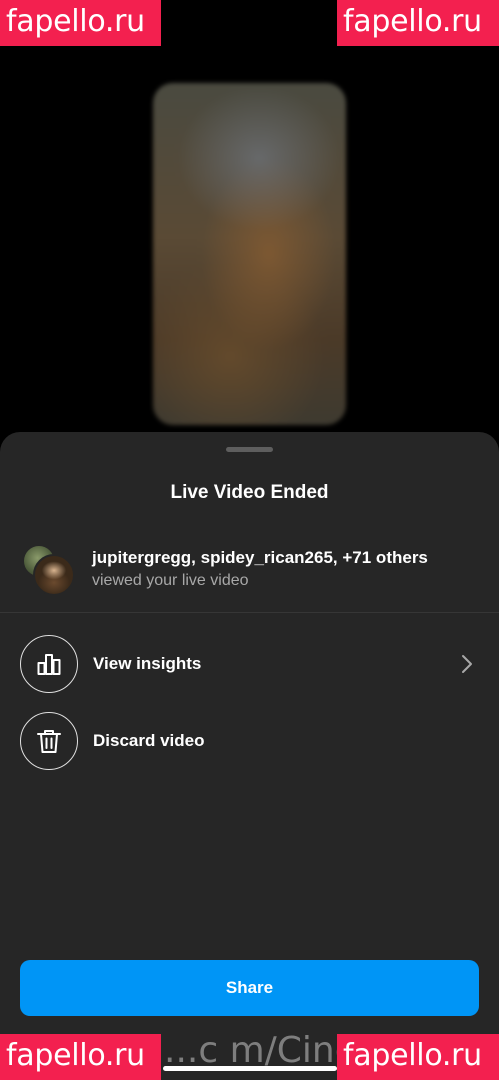 The image size is (499, 1080). I want to click on discard-video-button: Discard video, so click(250, 741).